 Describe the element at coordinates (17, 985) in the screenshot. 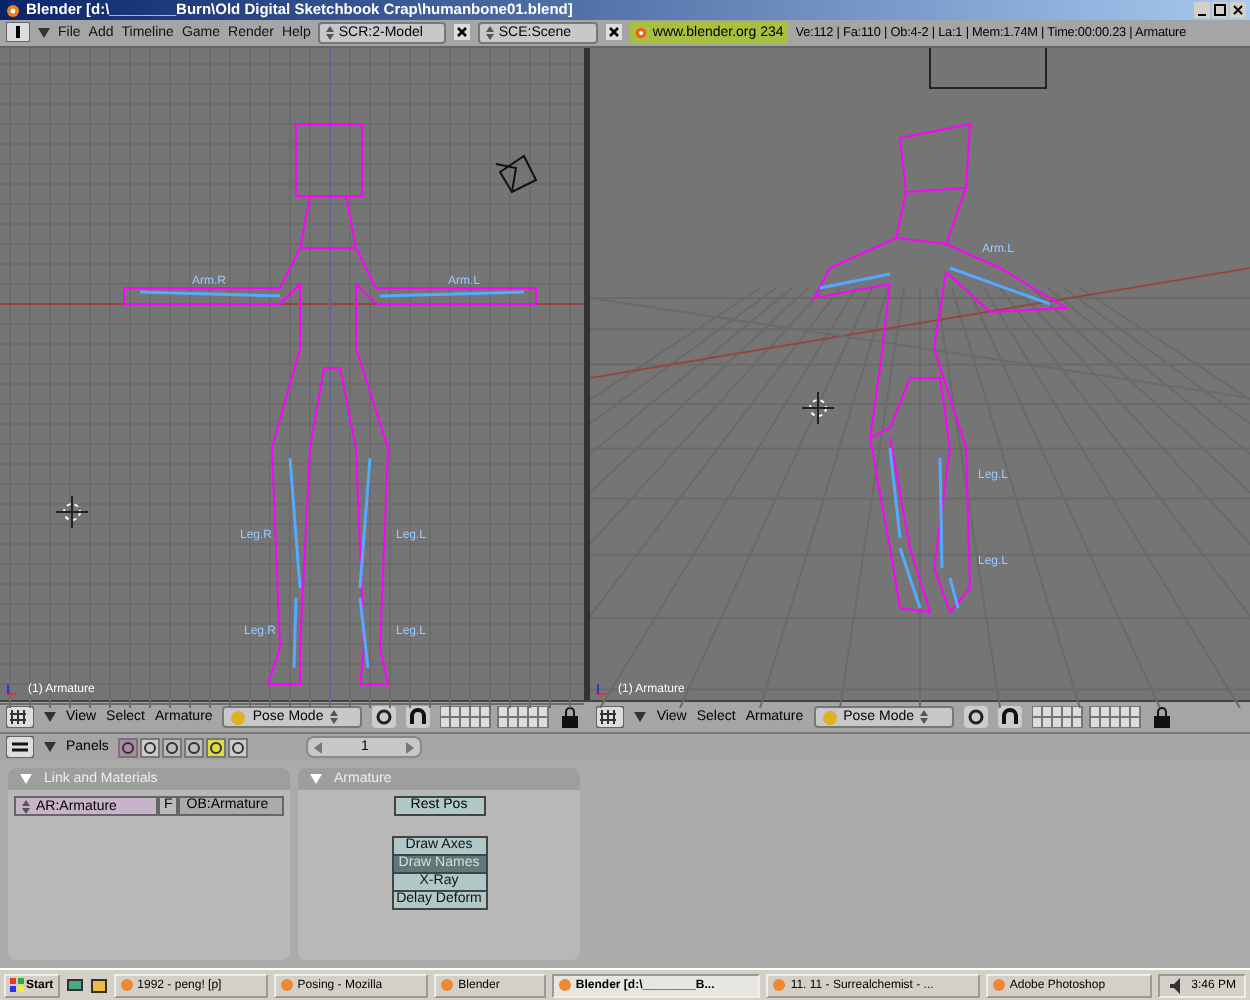

I see `windows-logo-icon` at that location.